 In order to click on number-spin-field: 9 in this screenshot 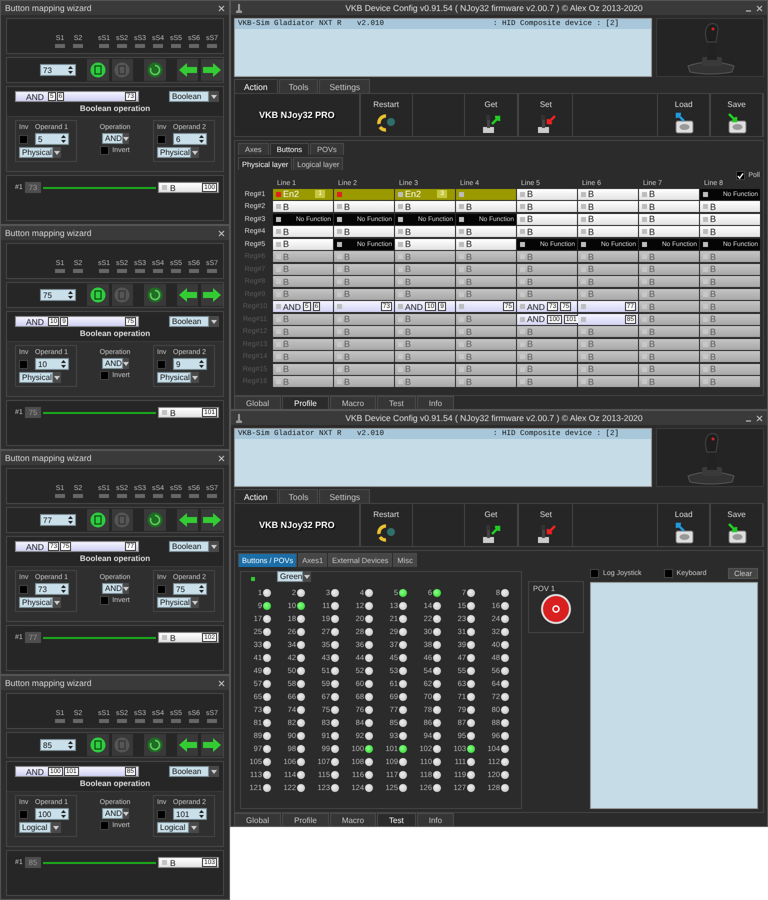, I will do `click(190, 364)`.